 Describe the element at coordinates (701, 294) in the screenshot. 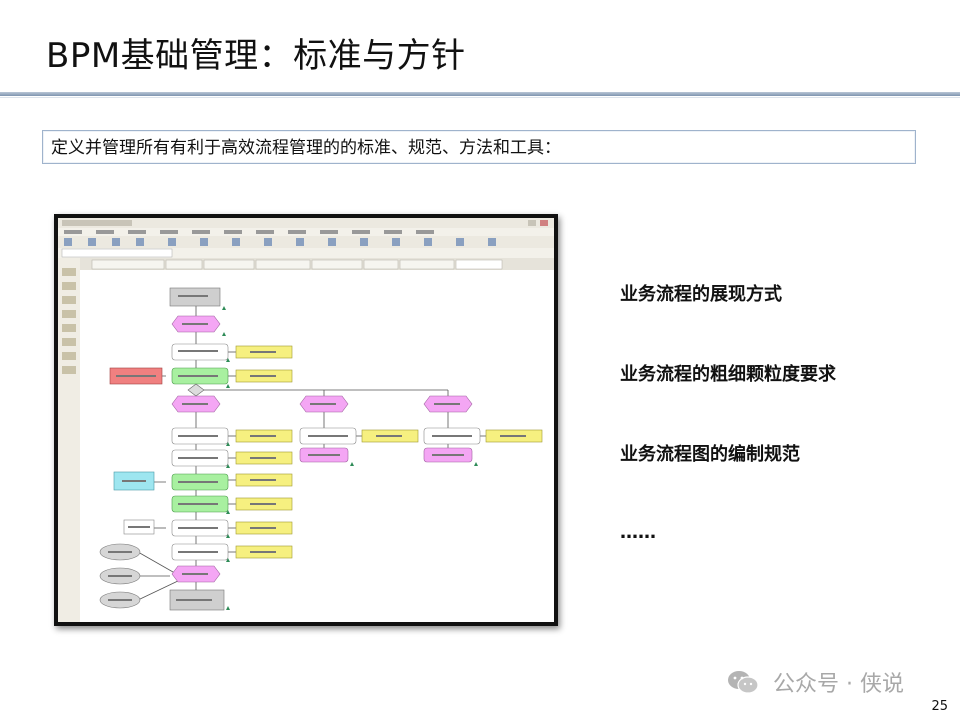

I see `bullet-item: 业务流程的展现方式` at that location.